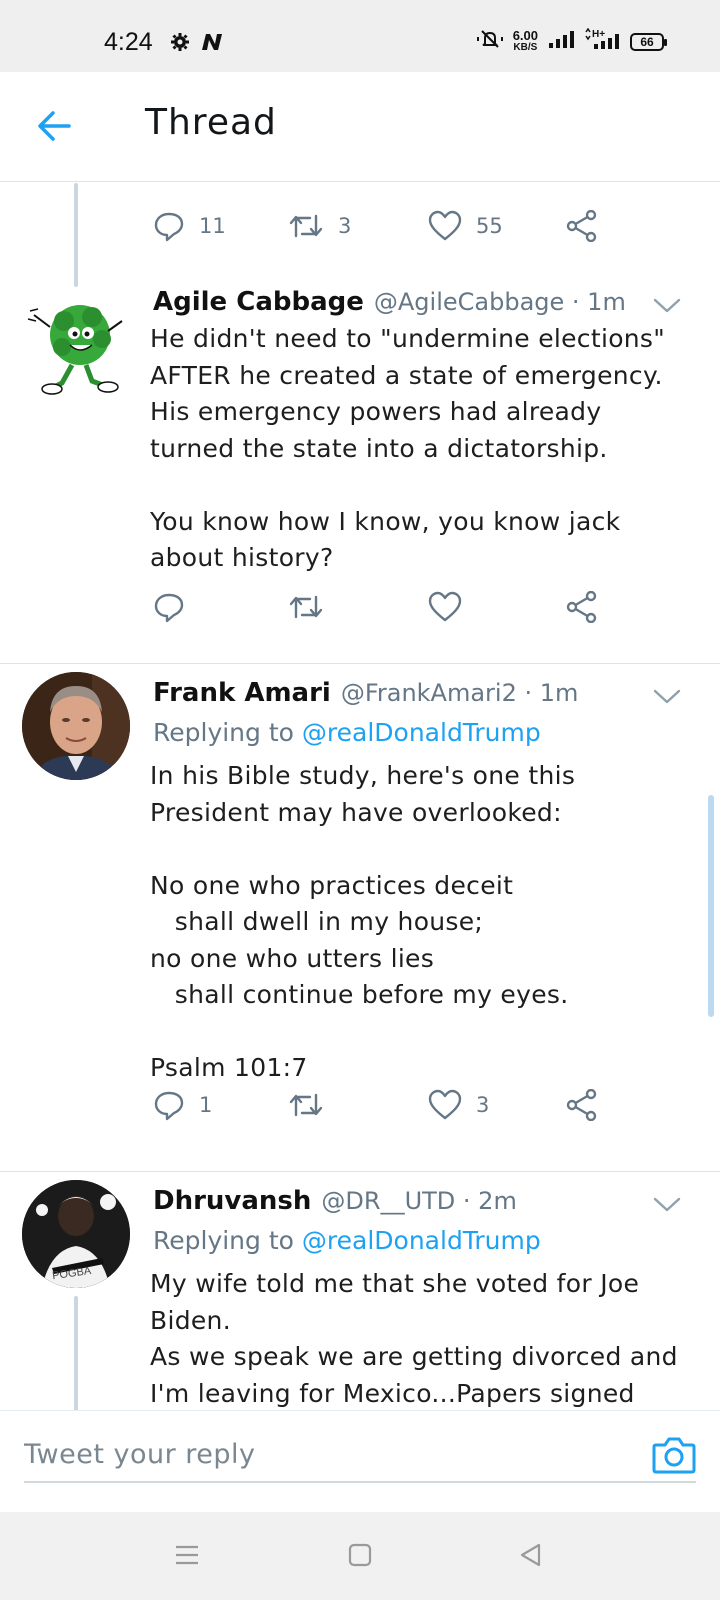 The image size is (720, 1600). What do you see at coordinates (598, 34) in the screenshot?
I see `svg-text: H+` at bounding box center [598, 34].